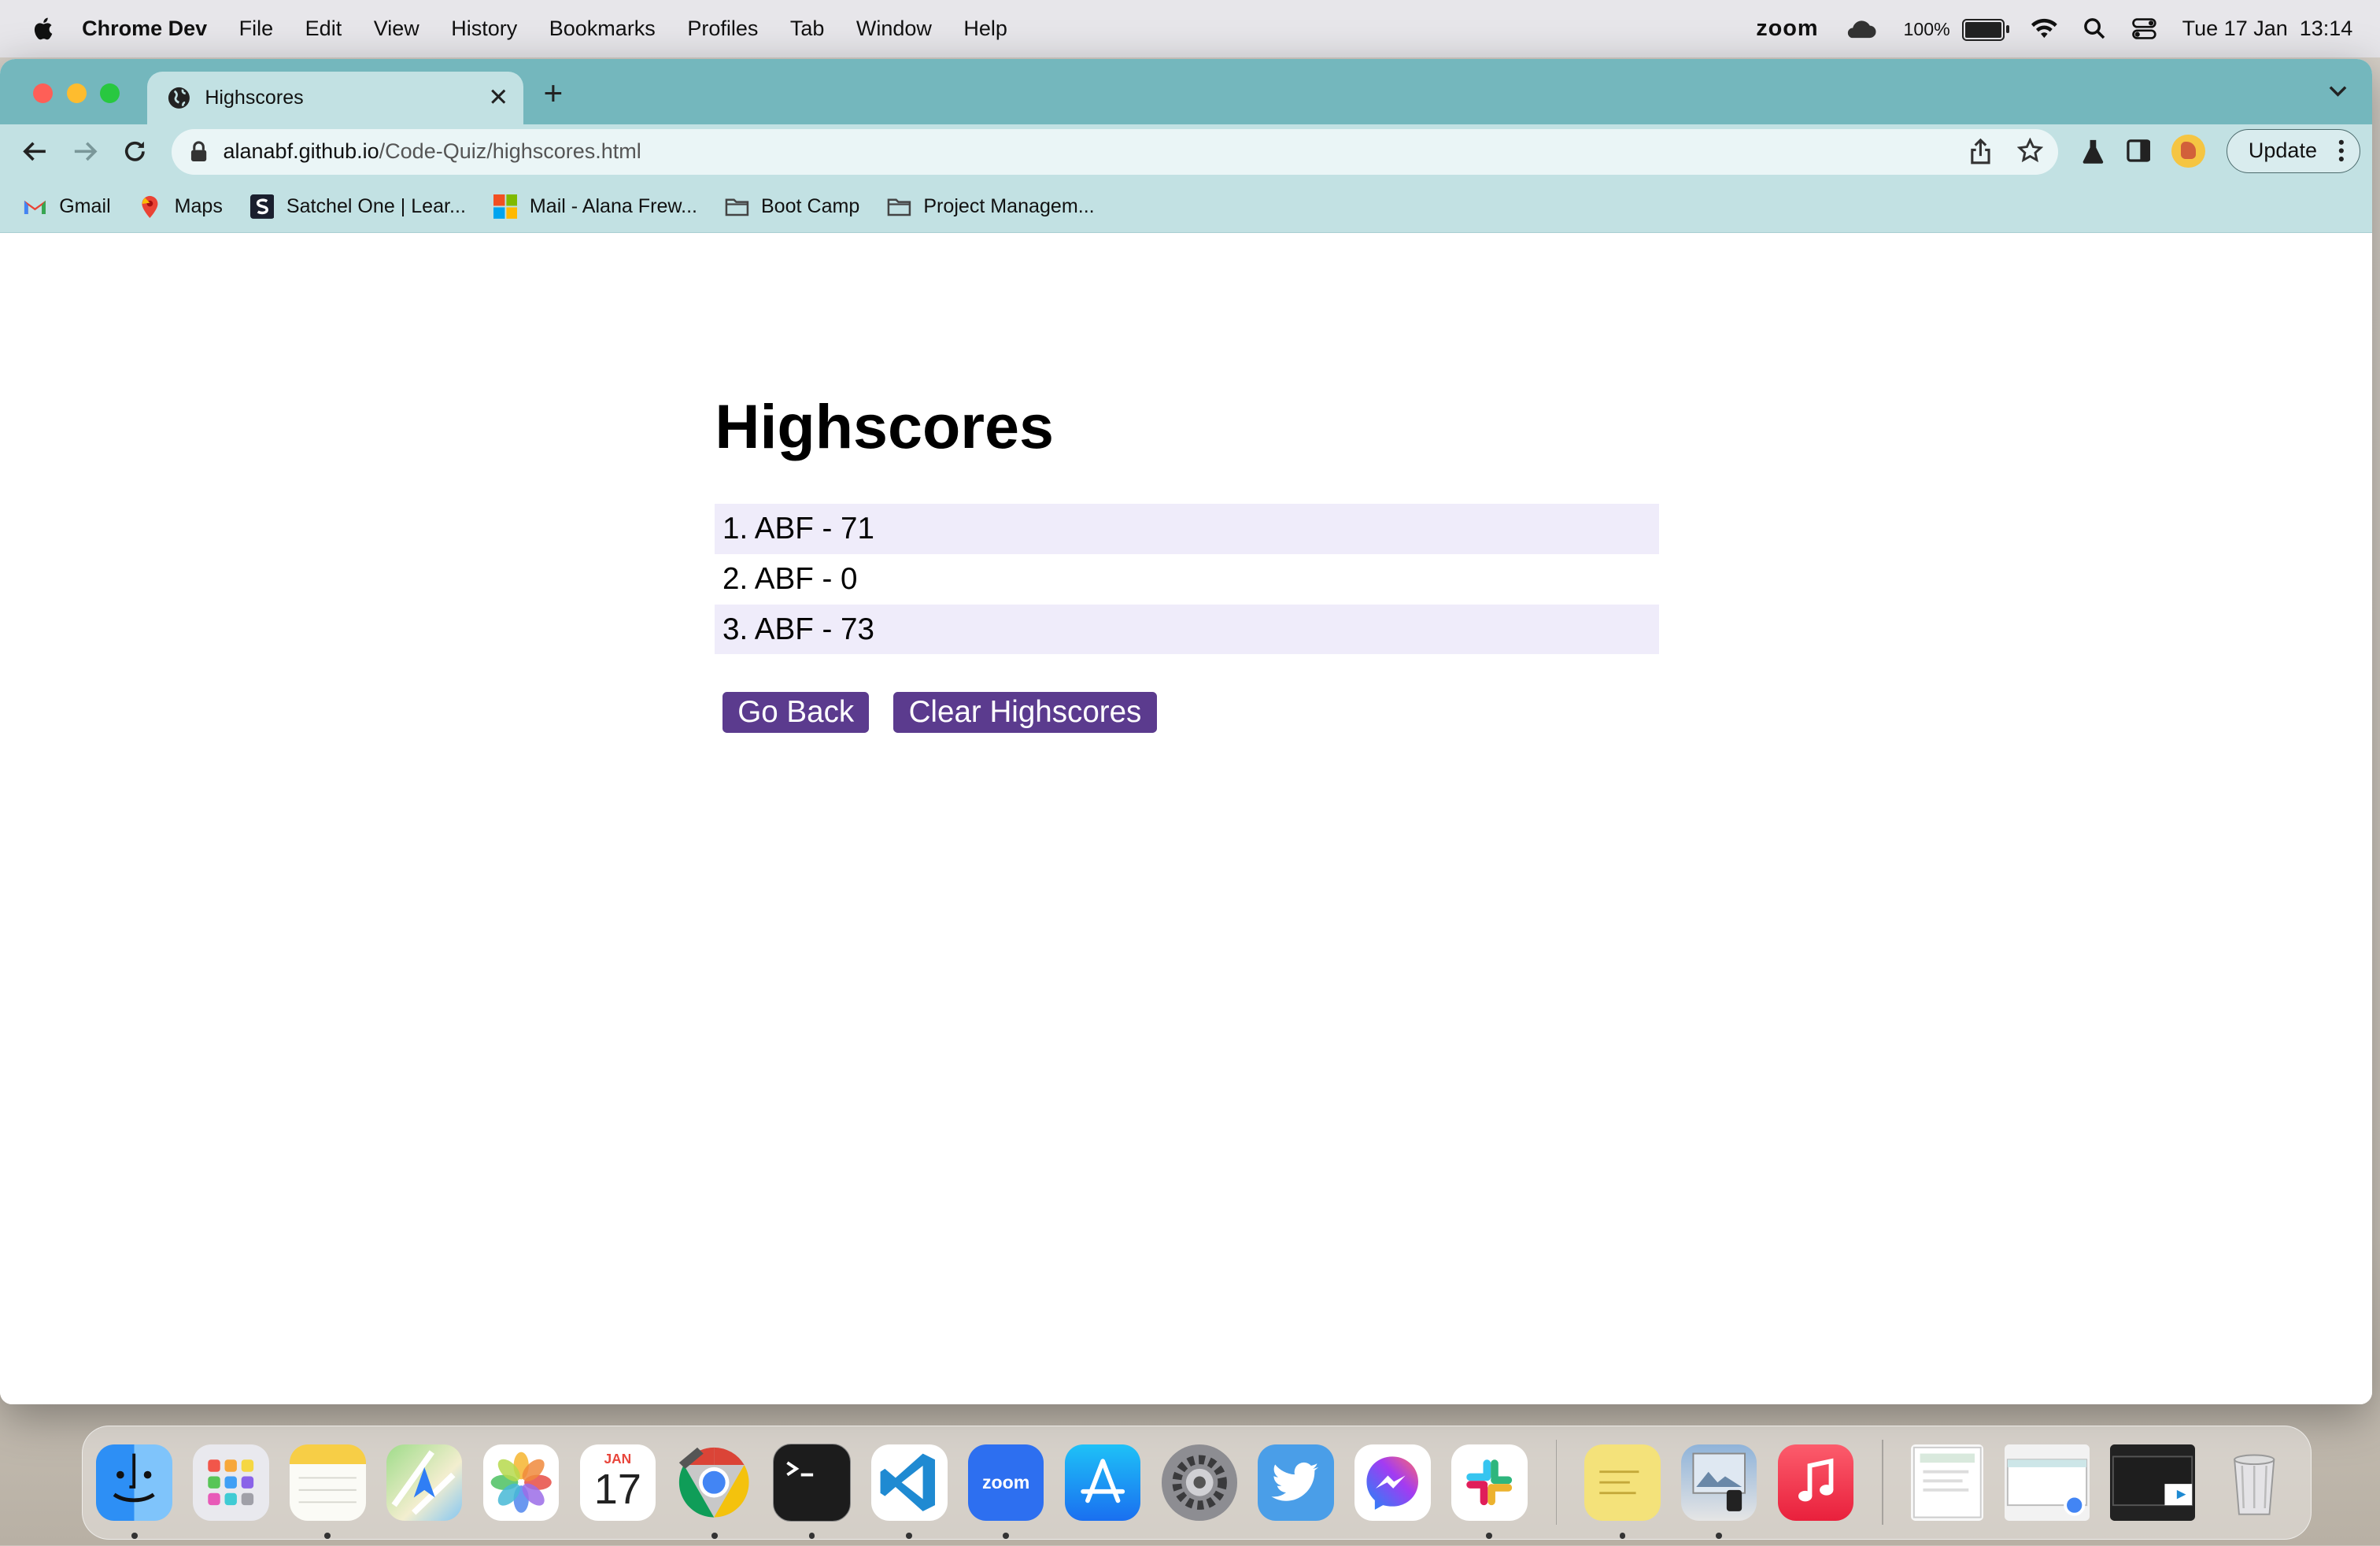  Describe the element at coordinates (1985, 30) in the screenshot. I see `battery-icon` at that location.